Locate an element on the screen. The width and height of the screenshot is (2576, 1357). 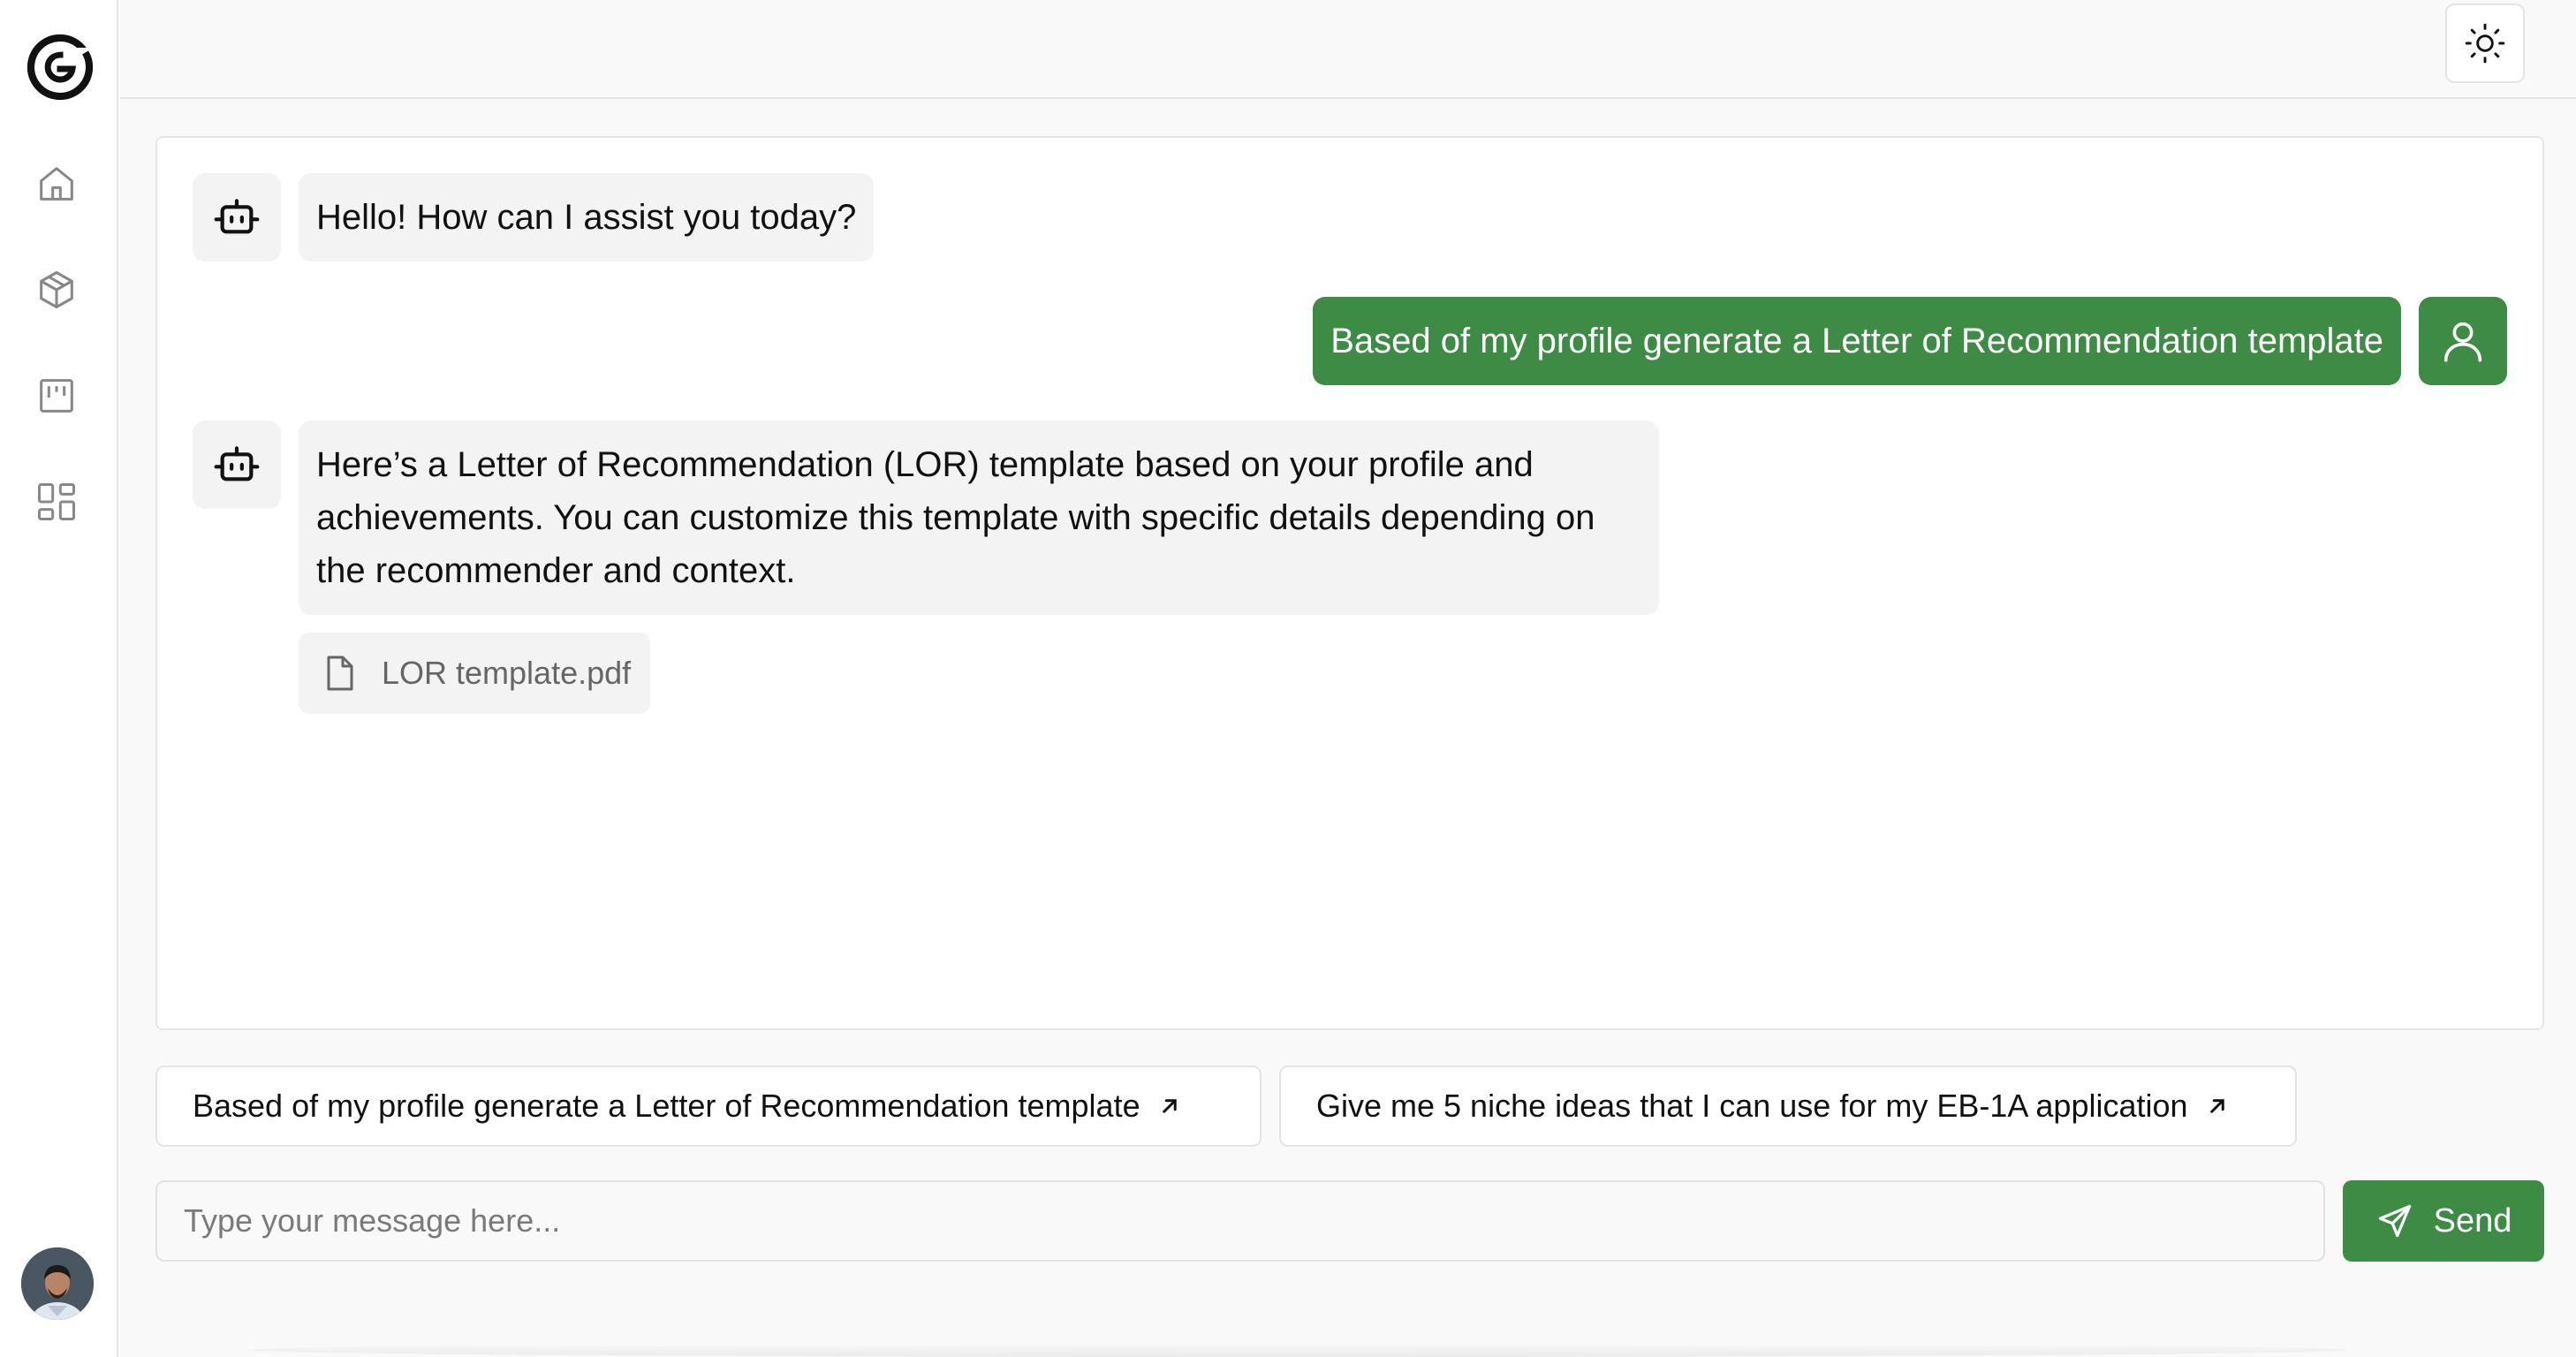
nav-board is located at coordinates (57, 395).